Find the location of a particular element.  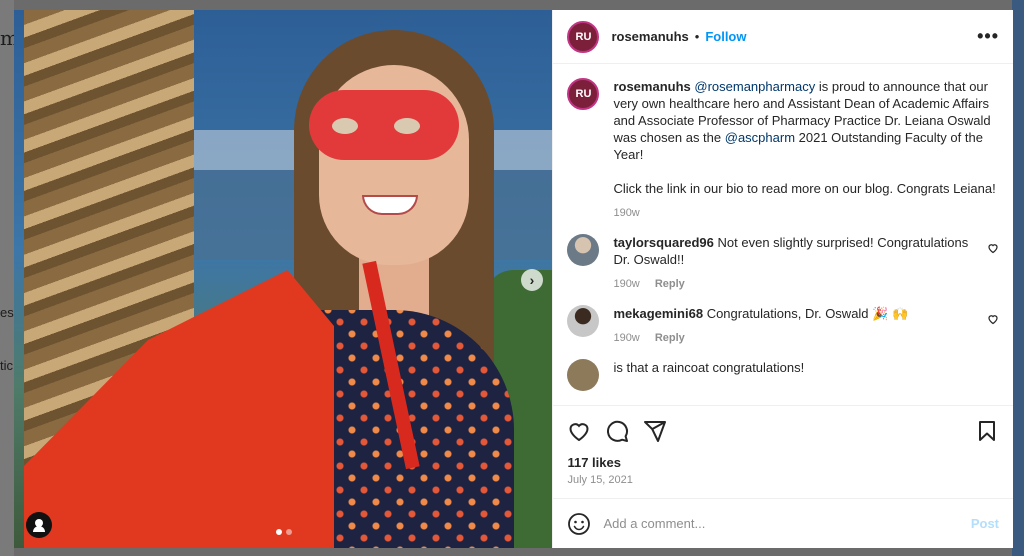

comment-body: is that a raincoat congratulations! is located at coordinates (806, 367).